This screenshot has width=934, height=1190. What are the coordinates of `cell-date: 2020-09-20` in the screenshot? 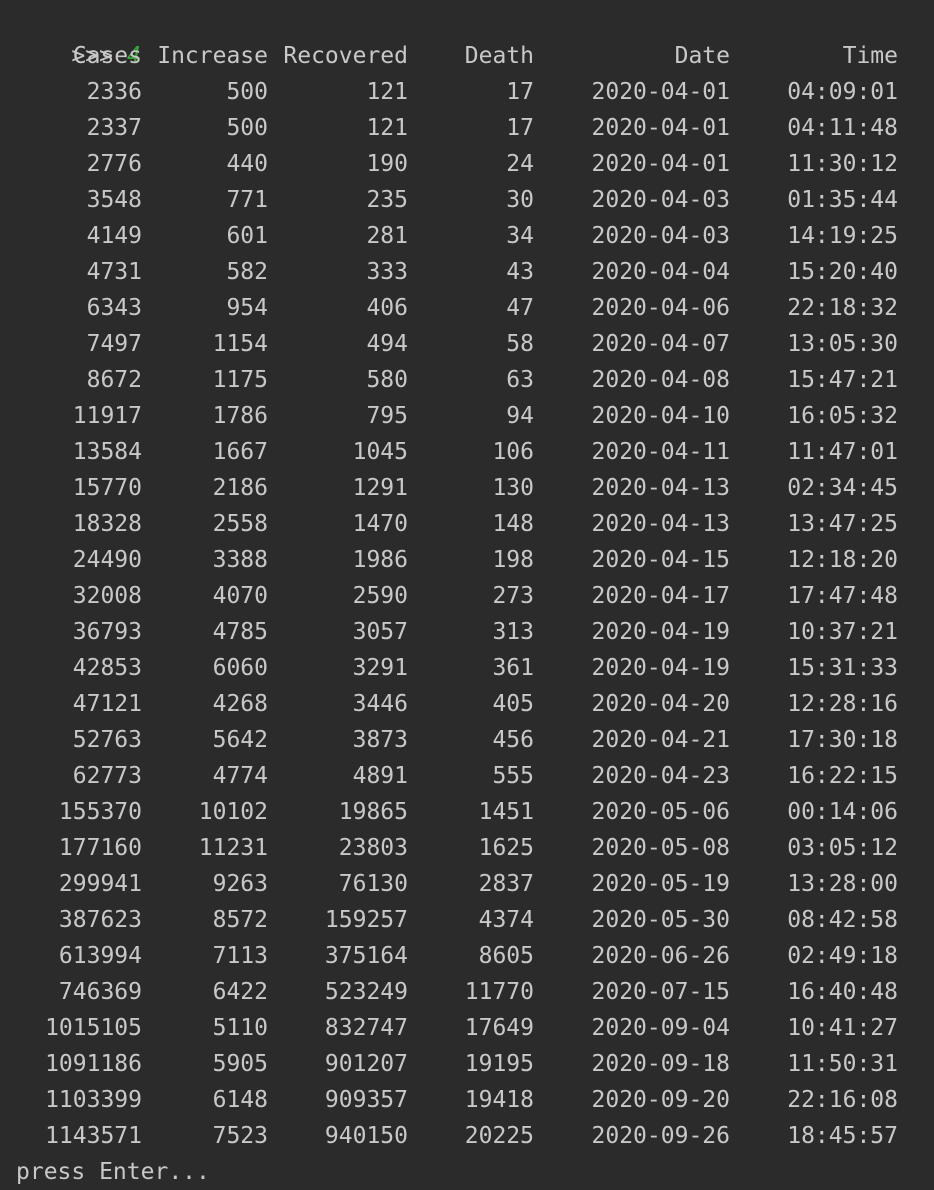 It's located at (660, 1100).